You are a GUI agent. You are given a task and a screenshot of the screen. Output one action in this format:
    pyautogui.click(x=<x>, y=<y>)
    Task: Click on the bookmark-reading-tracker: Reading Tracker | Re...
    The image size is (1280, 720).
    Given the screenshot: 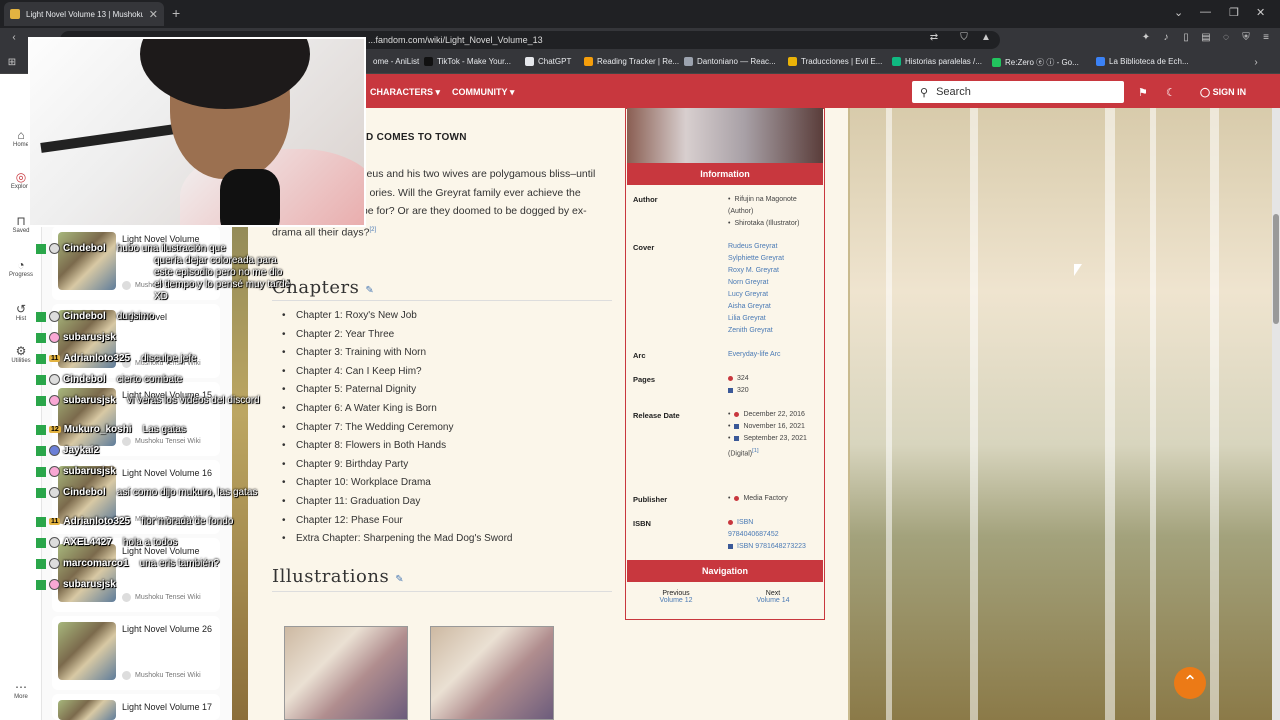 What is the action you would take?
    pyautogui.click(x=631, y=61)
    